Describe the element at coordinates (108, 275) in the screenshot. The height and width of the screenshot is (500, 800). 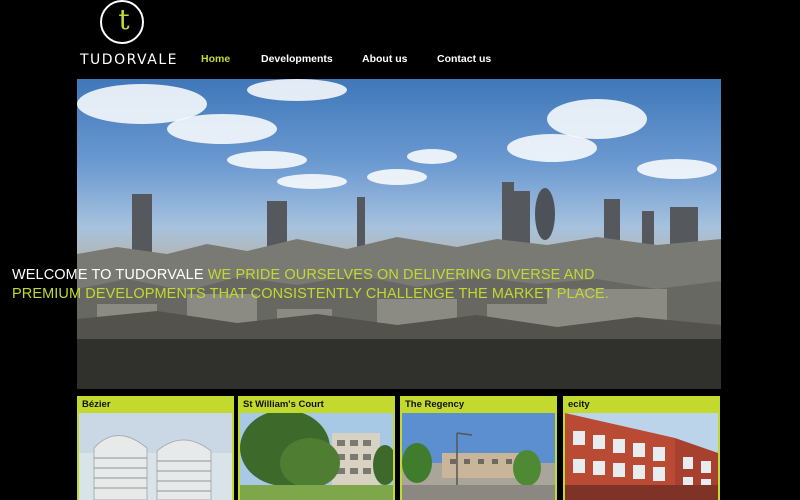
I see `hero-caption-lead: WELCOME TO TUDORVALE` at that location.